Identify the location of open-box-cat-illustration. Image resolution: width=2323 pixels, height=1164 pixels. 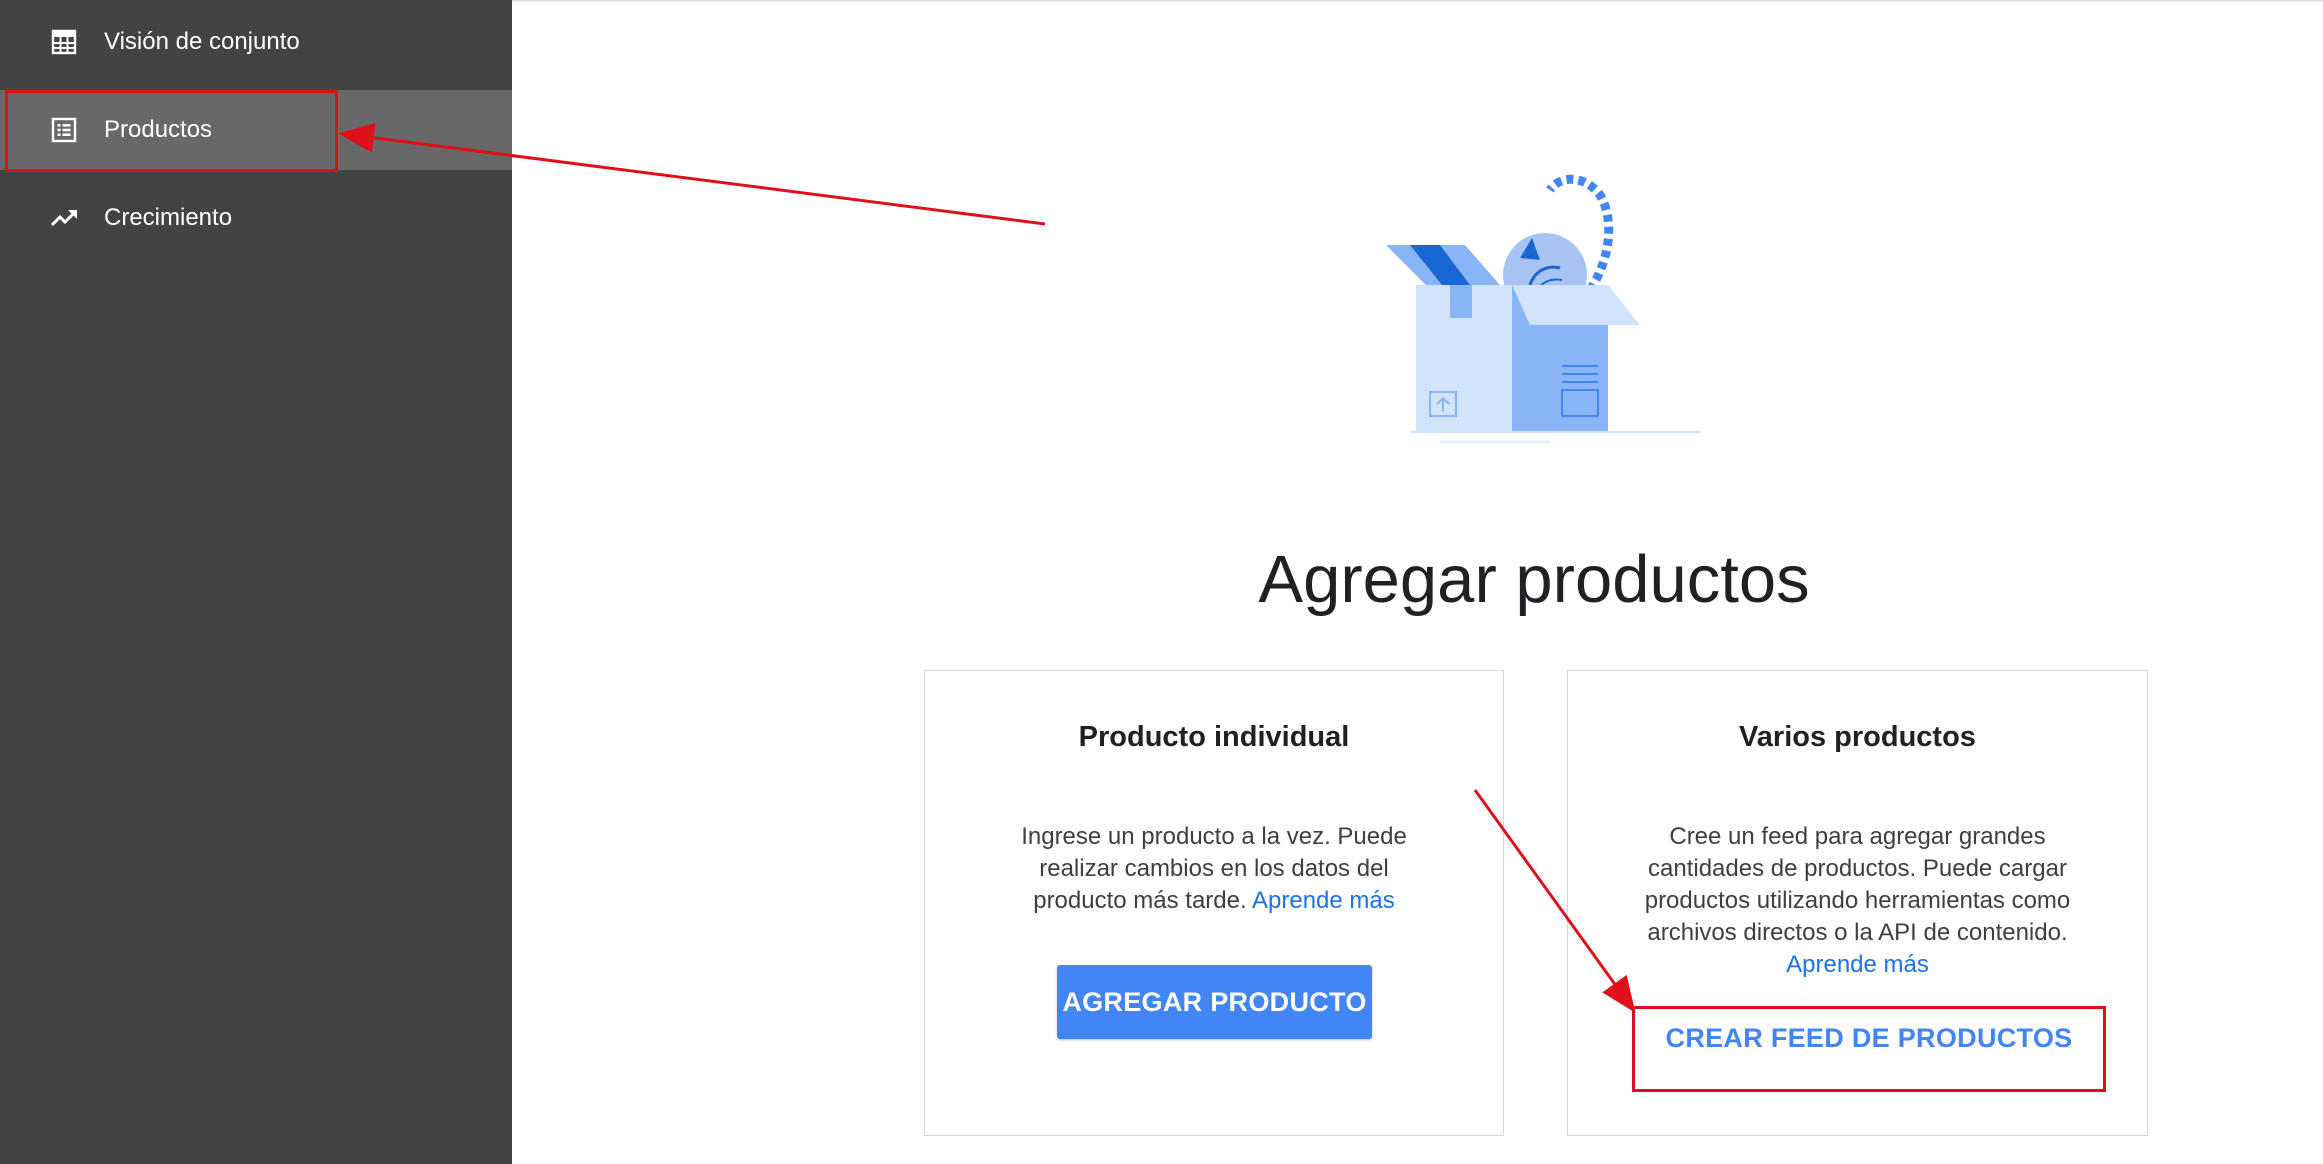
(1543, 309).